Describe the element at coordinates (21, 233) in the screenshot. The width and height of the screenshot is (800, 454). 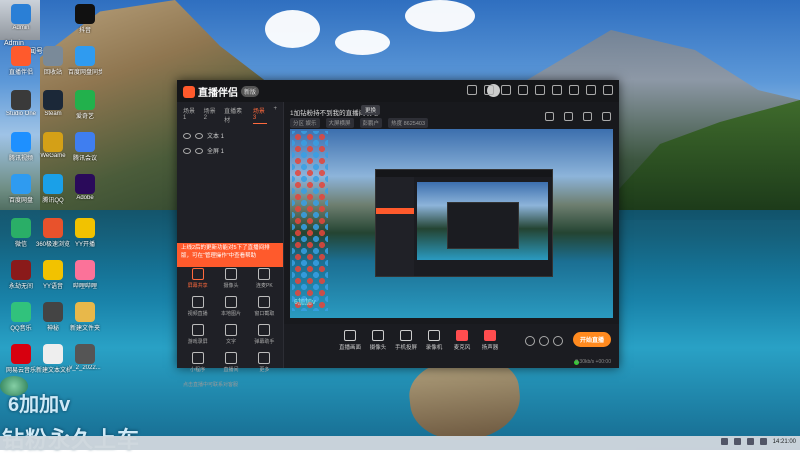
I see `desktop-icon: 微信` at that location.